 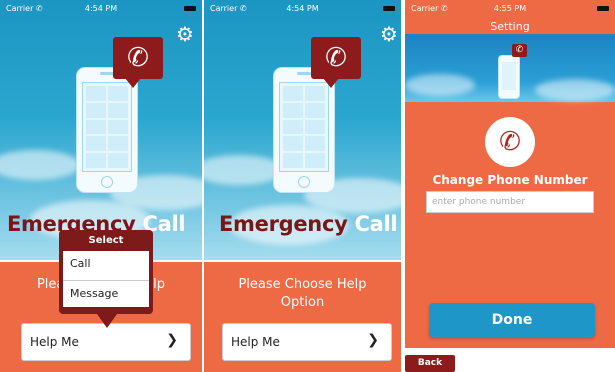 I want to click on help-prompt-line2: Option, so click(x=302, y=302).